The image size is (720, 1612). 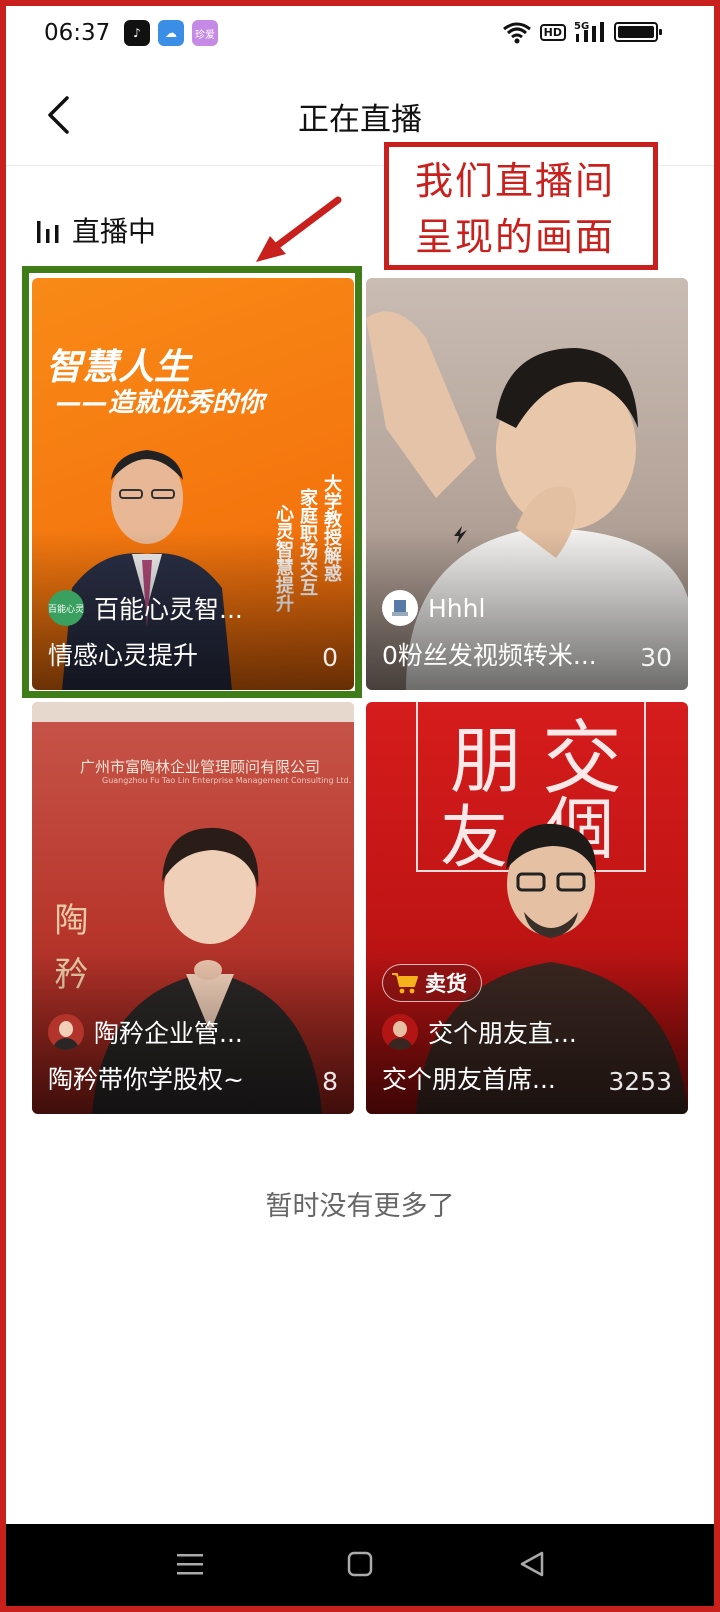 I want to click on live-section-header: 直播中, so click(x=96, y=230).